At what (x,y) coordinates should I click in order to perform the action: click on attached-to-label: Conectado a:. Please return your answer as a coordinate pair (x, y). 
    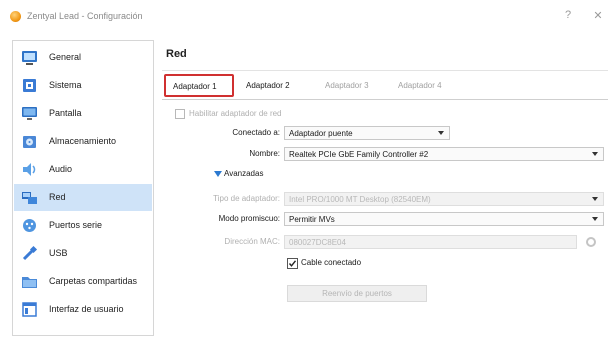
    Looking at the image, I should click on (256, 132).